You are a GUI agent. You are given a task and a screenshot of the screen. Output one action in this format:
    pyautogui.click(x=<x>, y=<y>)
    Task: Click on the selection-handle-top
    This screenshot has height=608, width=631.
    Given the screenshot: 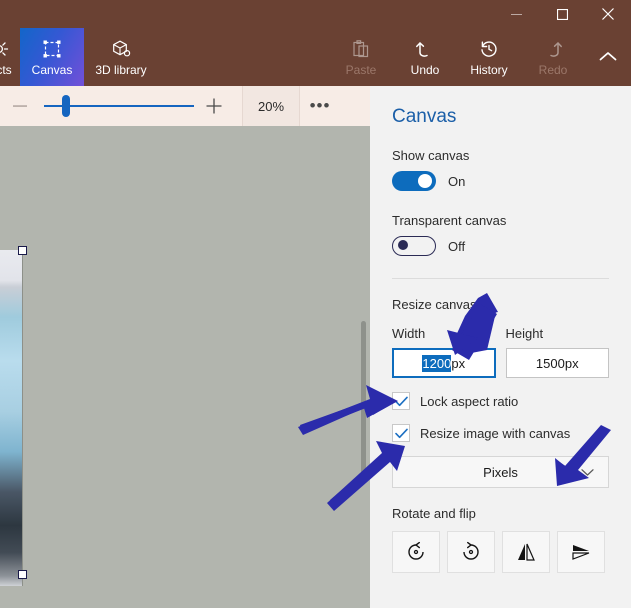 What is the action you would take?
    pyautogui.click(x=22, y=250)
    